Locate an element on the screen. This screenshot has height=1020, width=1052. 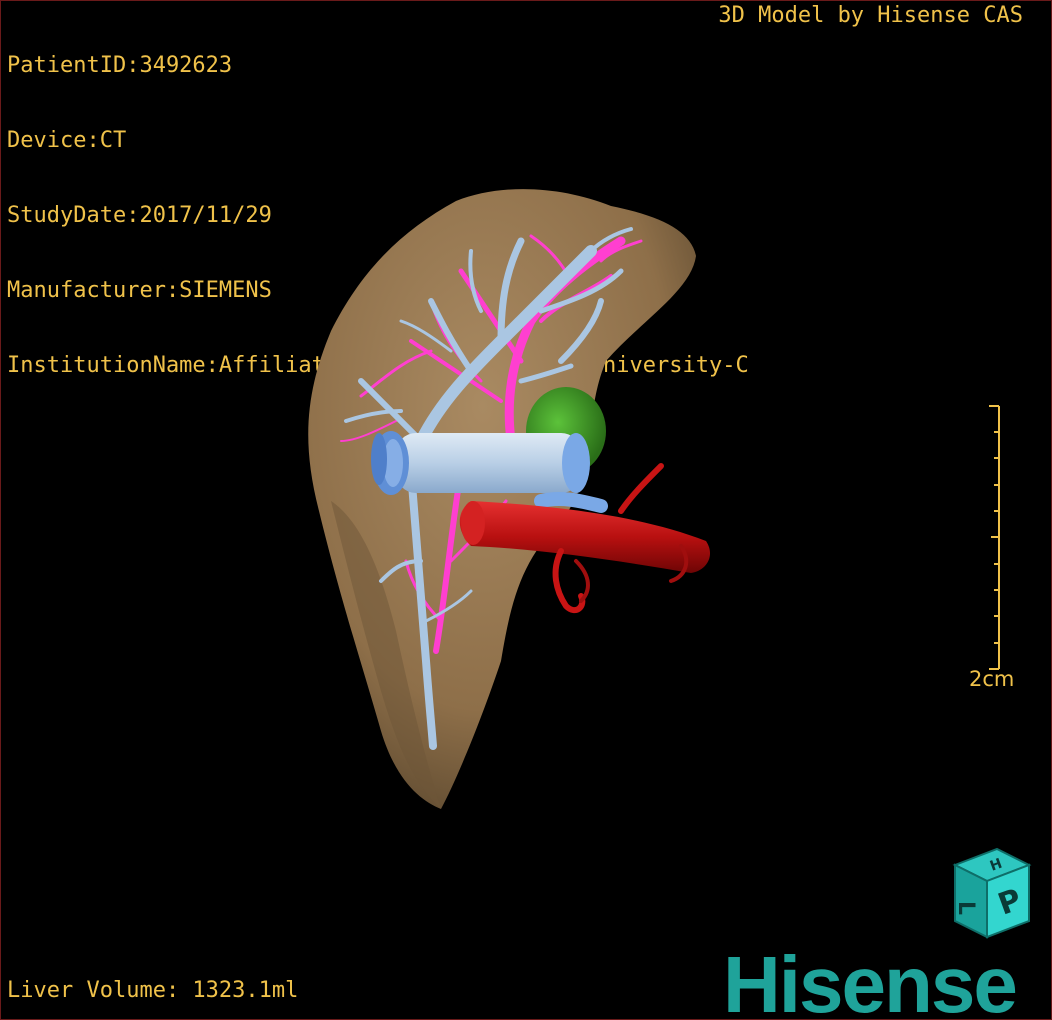
cube-face-side: L is located at coordinates (965, 908).